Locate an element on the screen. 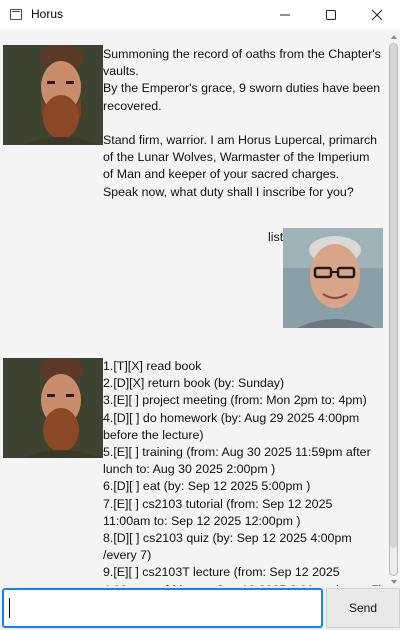 The height and width of the screenshot is (630, 400). maximize-icon is located at coordinates (331, 15).